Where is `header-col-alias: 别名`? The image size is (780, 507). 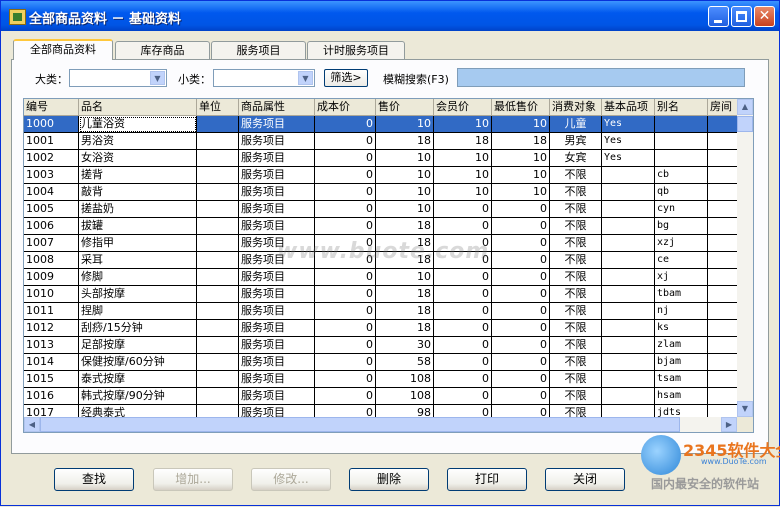 header-col-alias: 别名 is located at coordinates (681, 107).